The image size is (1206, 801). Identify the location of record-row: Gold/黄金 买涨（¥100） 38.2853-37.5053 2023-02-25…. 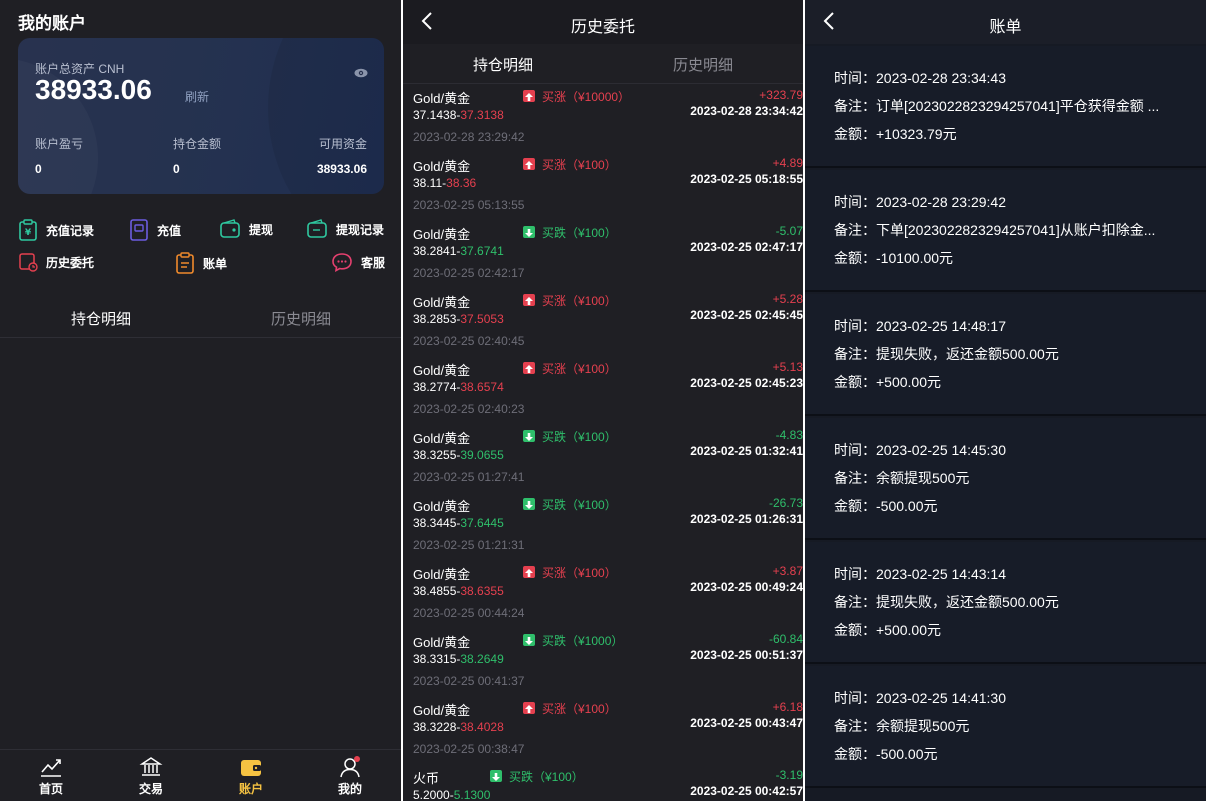
(603, 326).